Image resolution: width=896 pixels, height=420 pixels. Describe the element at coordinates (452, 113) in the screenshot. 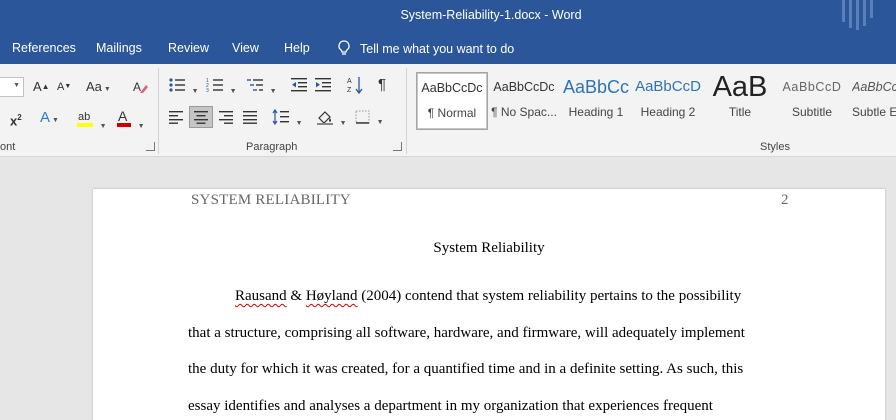

I see `style-name: ¶ Normal` at that location.